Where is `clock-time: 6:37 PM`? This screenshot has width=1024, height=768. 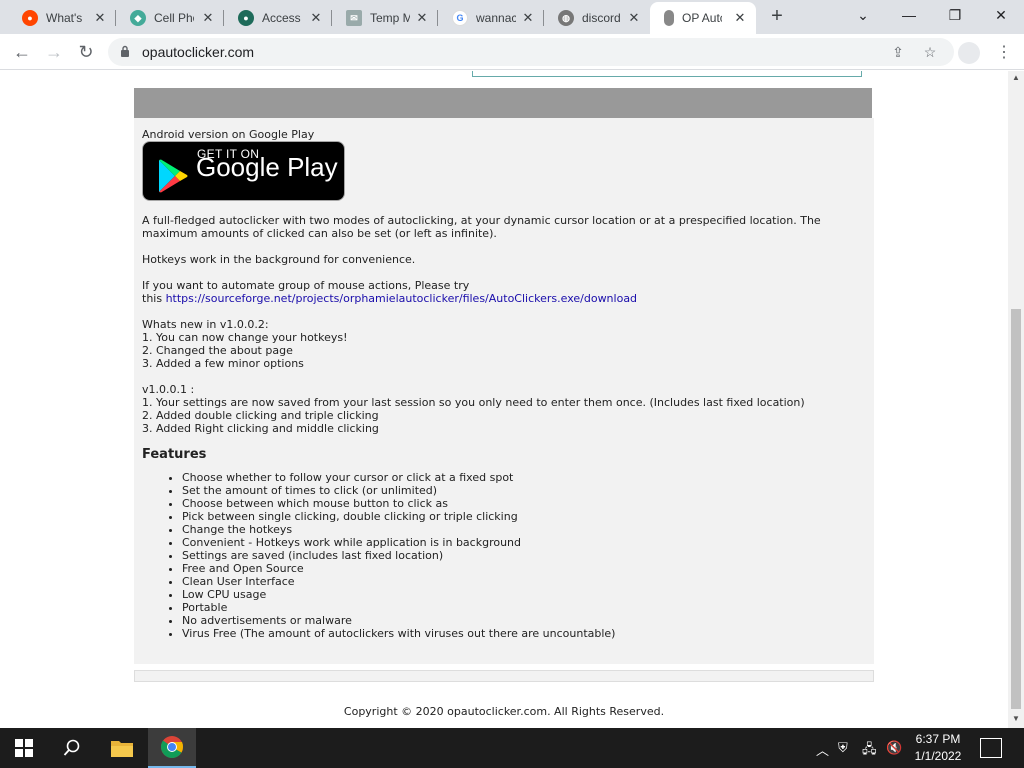
clock-time: 6:37 PM is located at coordinates (938, 739).